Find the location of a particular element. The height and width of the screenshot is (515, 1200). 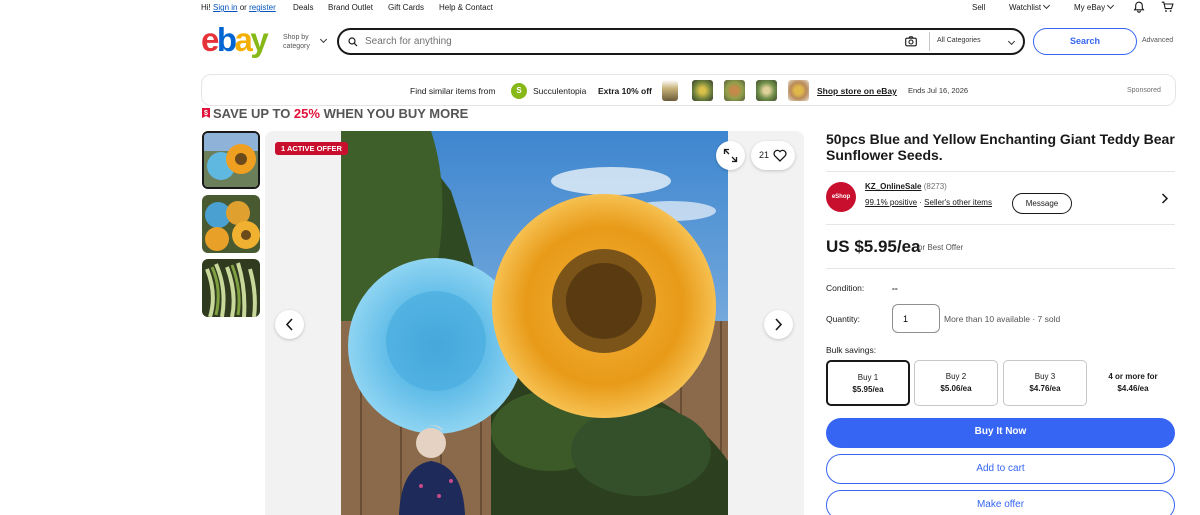

sell-link: Sell is located at coordinates (978, 7).